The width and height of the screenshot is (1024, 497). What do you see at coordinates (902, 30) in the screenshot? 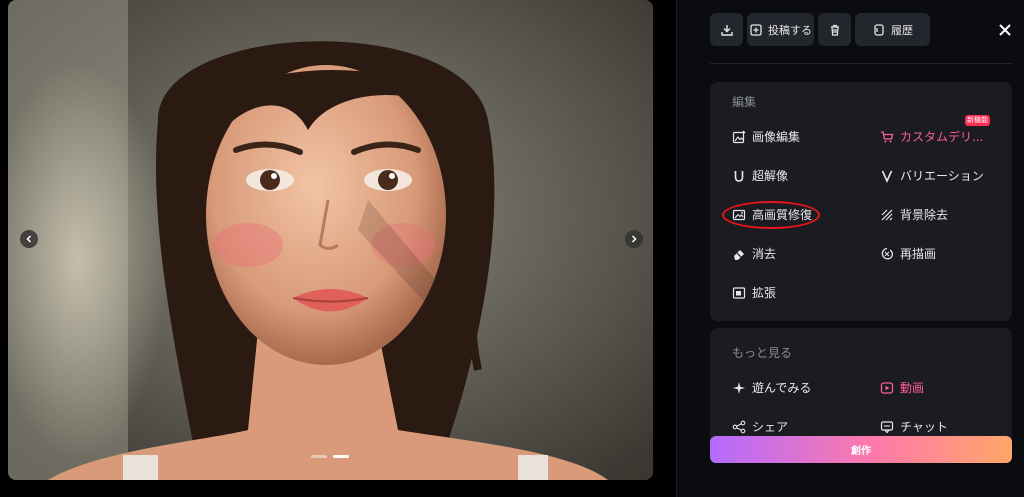
I see `history-label: 履歴` at bounding box center [902, 30].